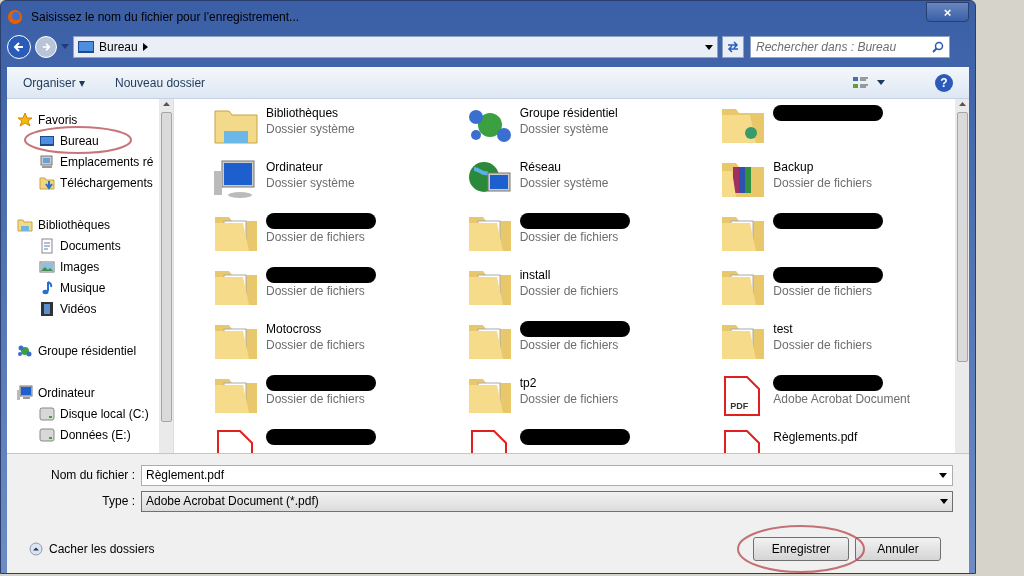  Describe the element at coordinates (80, 266) in the screenshot. I see `sidebar-item: Images` at that location.